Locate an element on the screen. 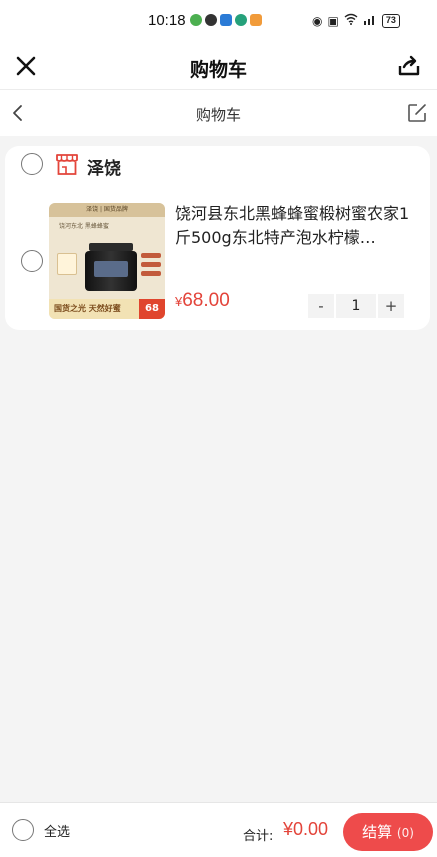  status-time: 10:18 is located at coordinates (167, 20).